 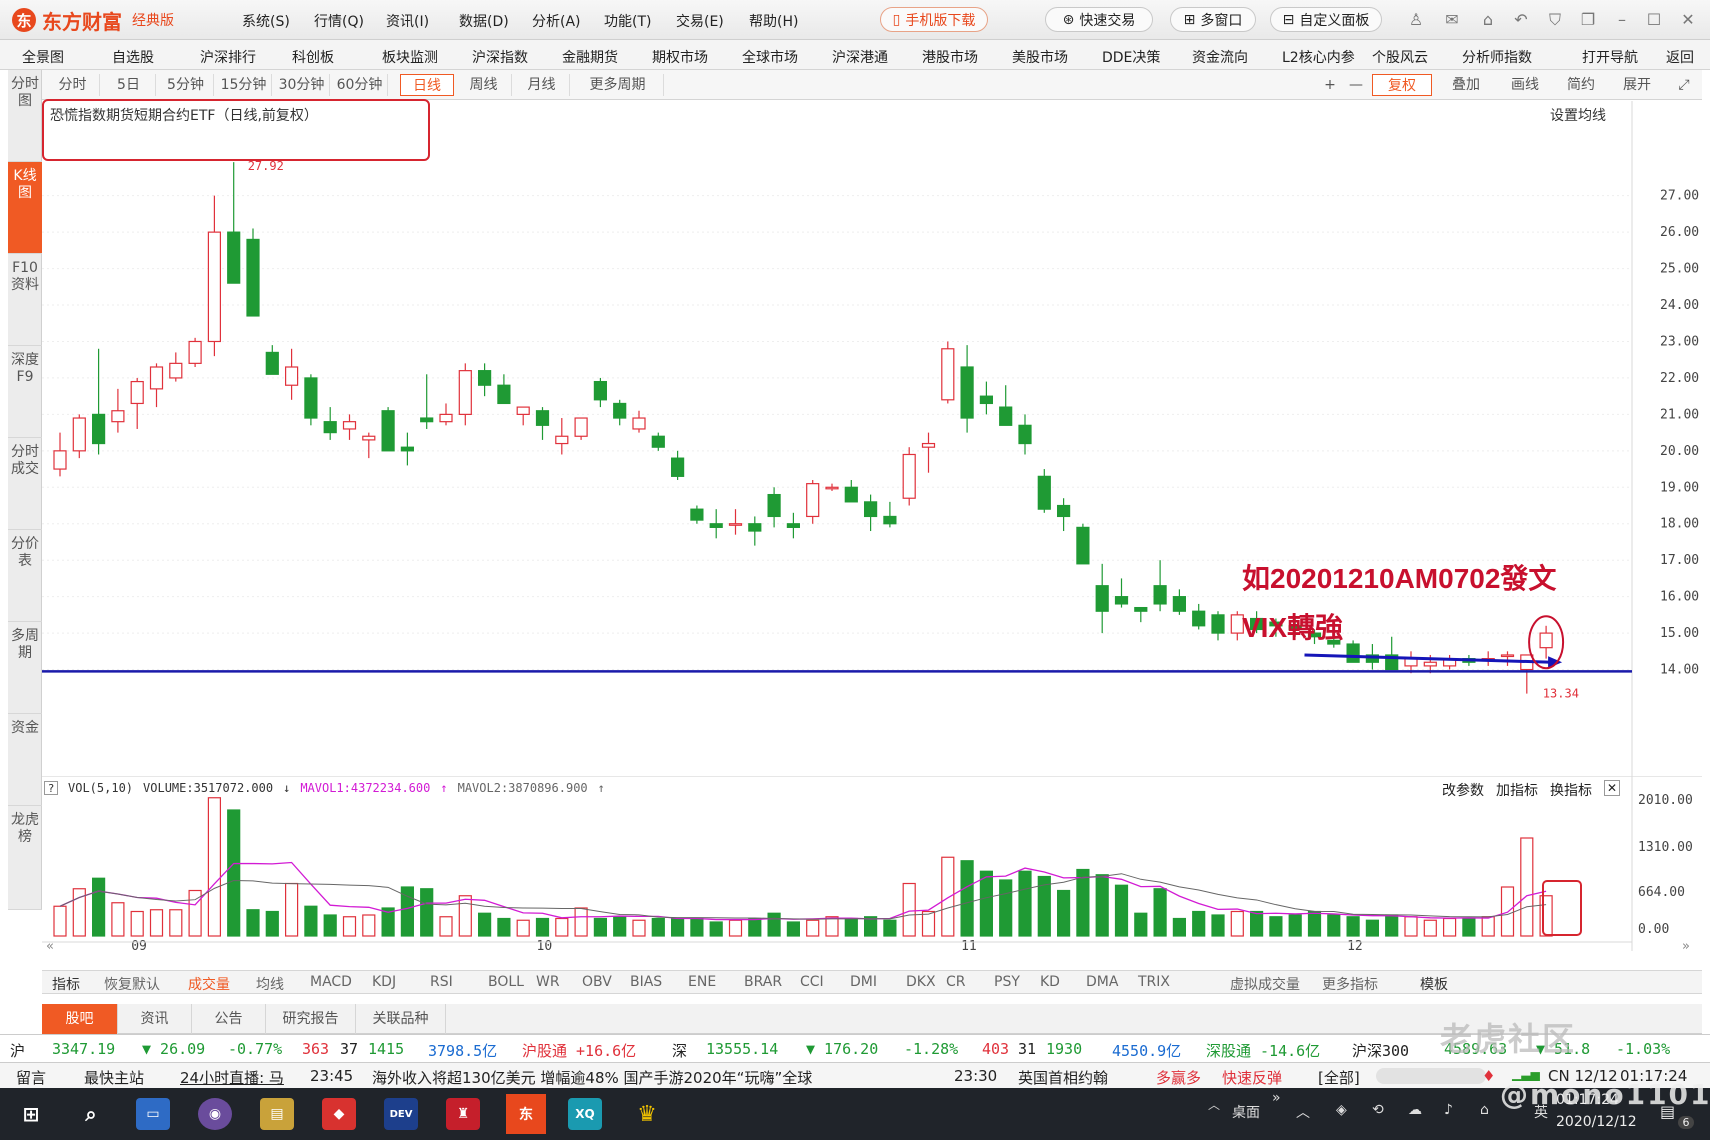 I want to click on menu-system: 系统(S), so click(x=266, y=21).